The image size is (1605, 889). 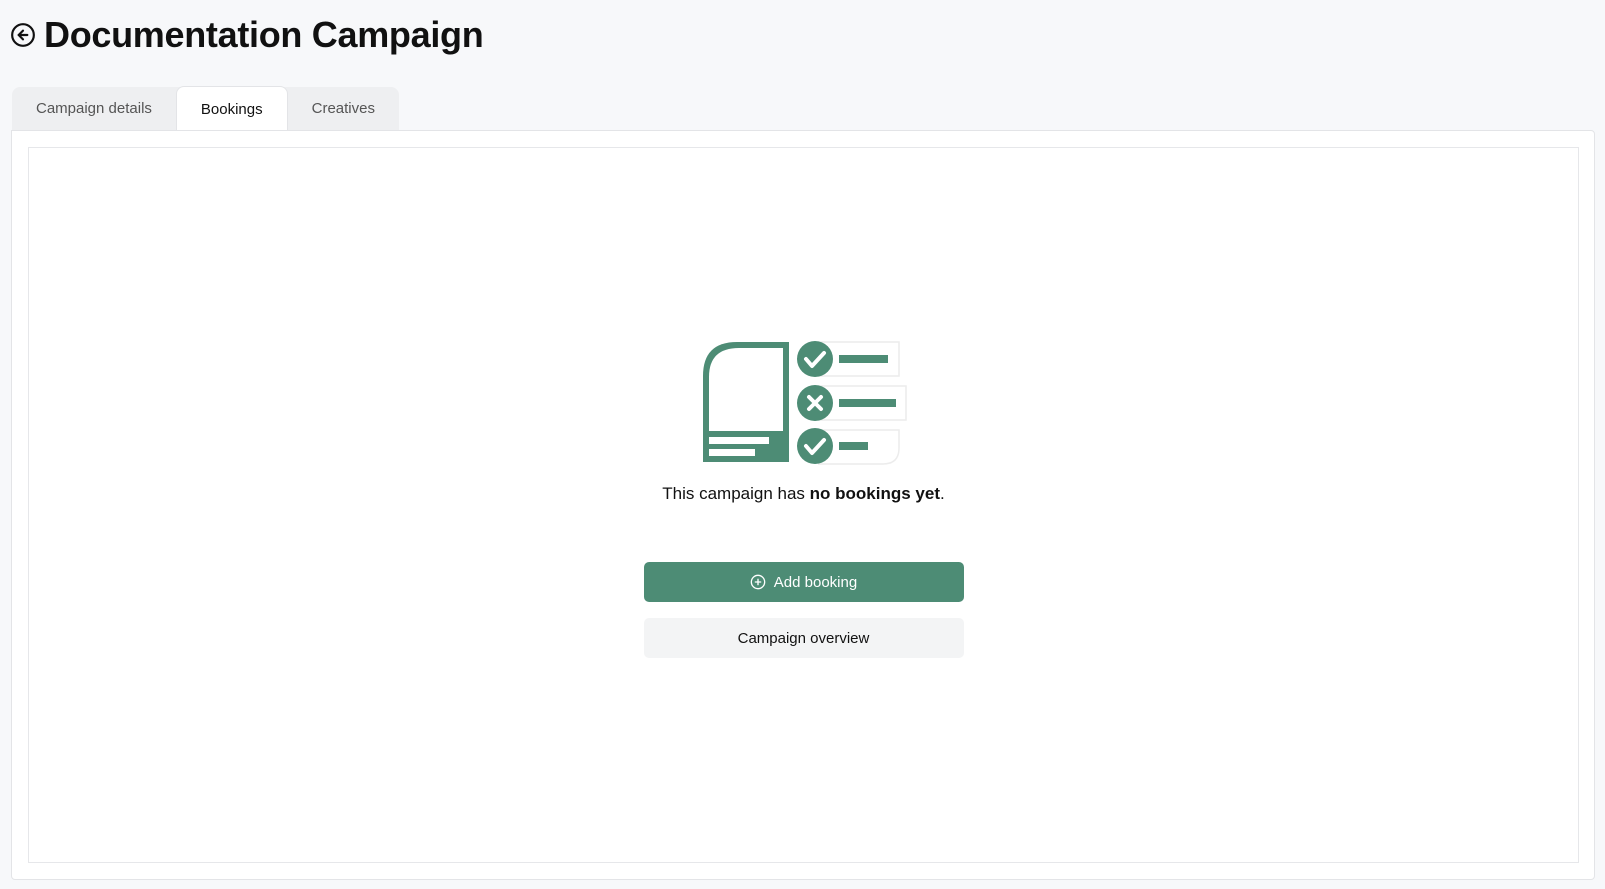 What do you see at coordinates (264, 34) in the screenshot?
I see `page-title: Documentation Campaign` at bounding box center [264, 34].